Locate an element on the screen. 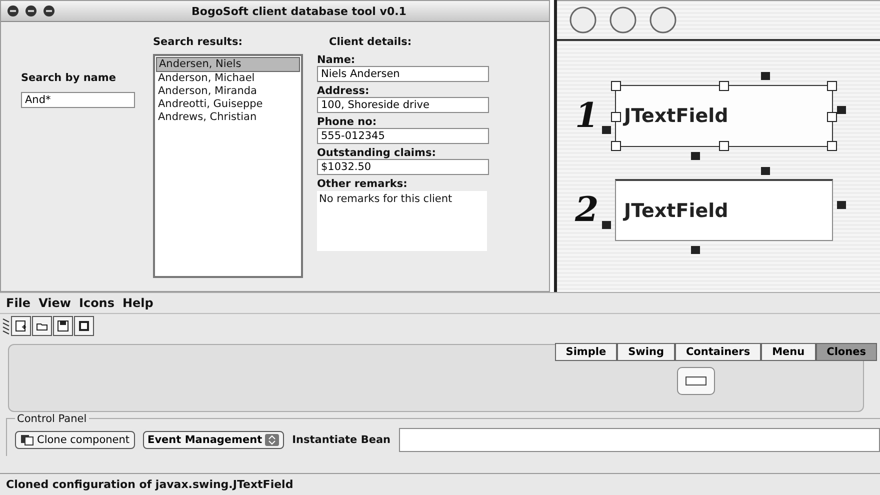 This screenshot has width=880, height=495. field-label: Outstanding claims: is located at coordinates (377, 153).